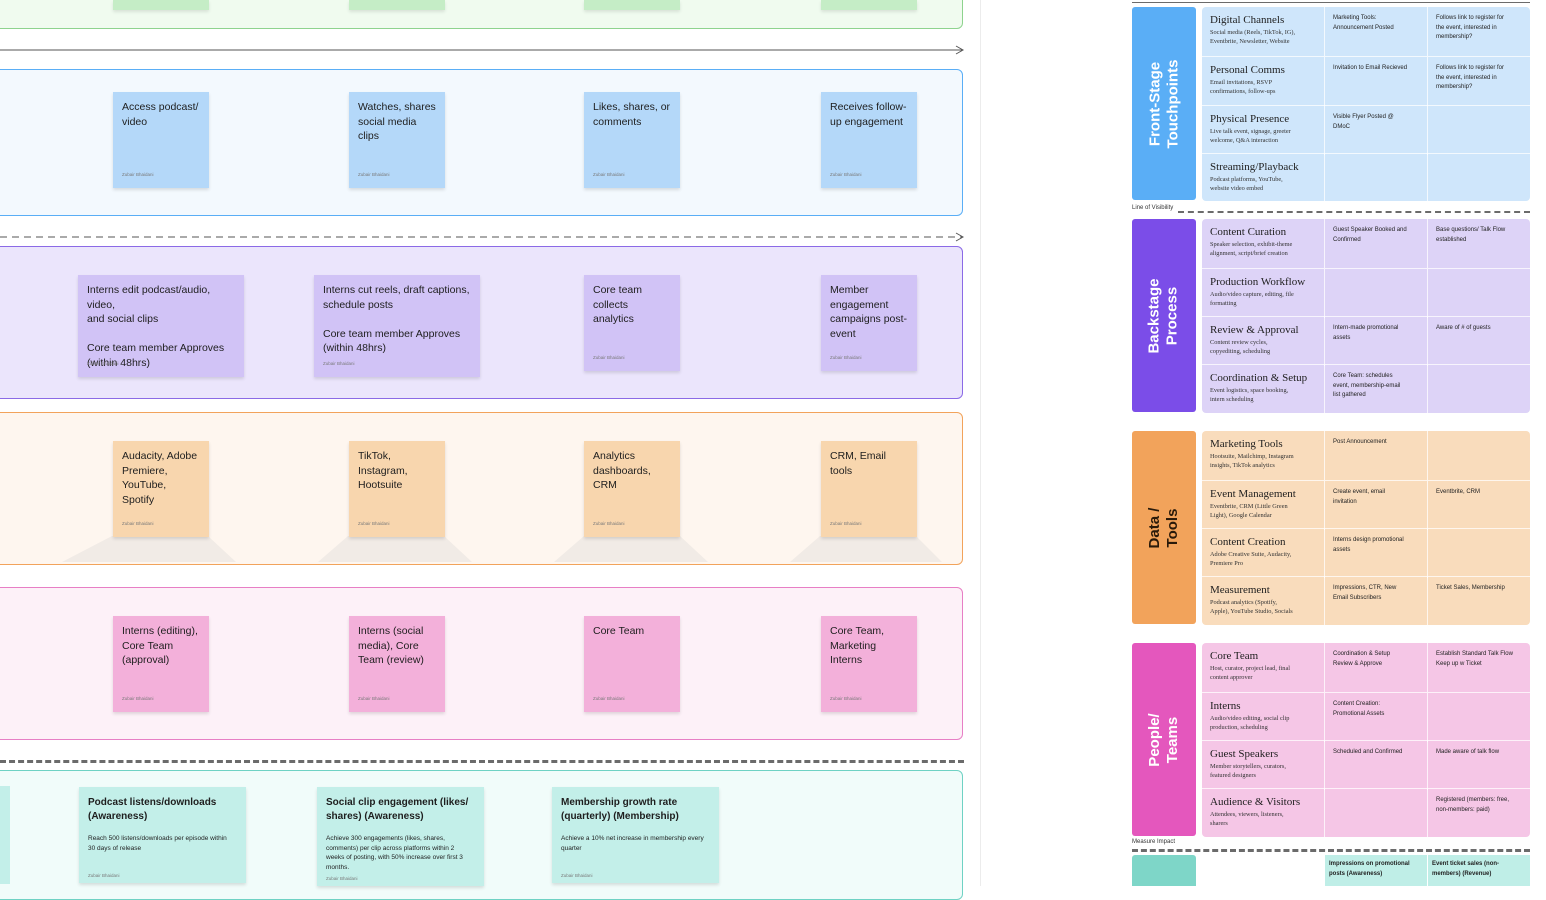  I want to click on line-of-visibility-arrow, so click(482, 237).